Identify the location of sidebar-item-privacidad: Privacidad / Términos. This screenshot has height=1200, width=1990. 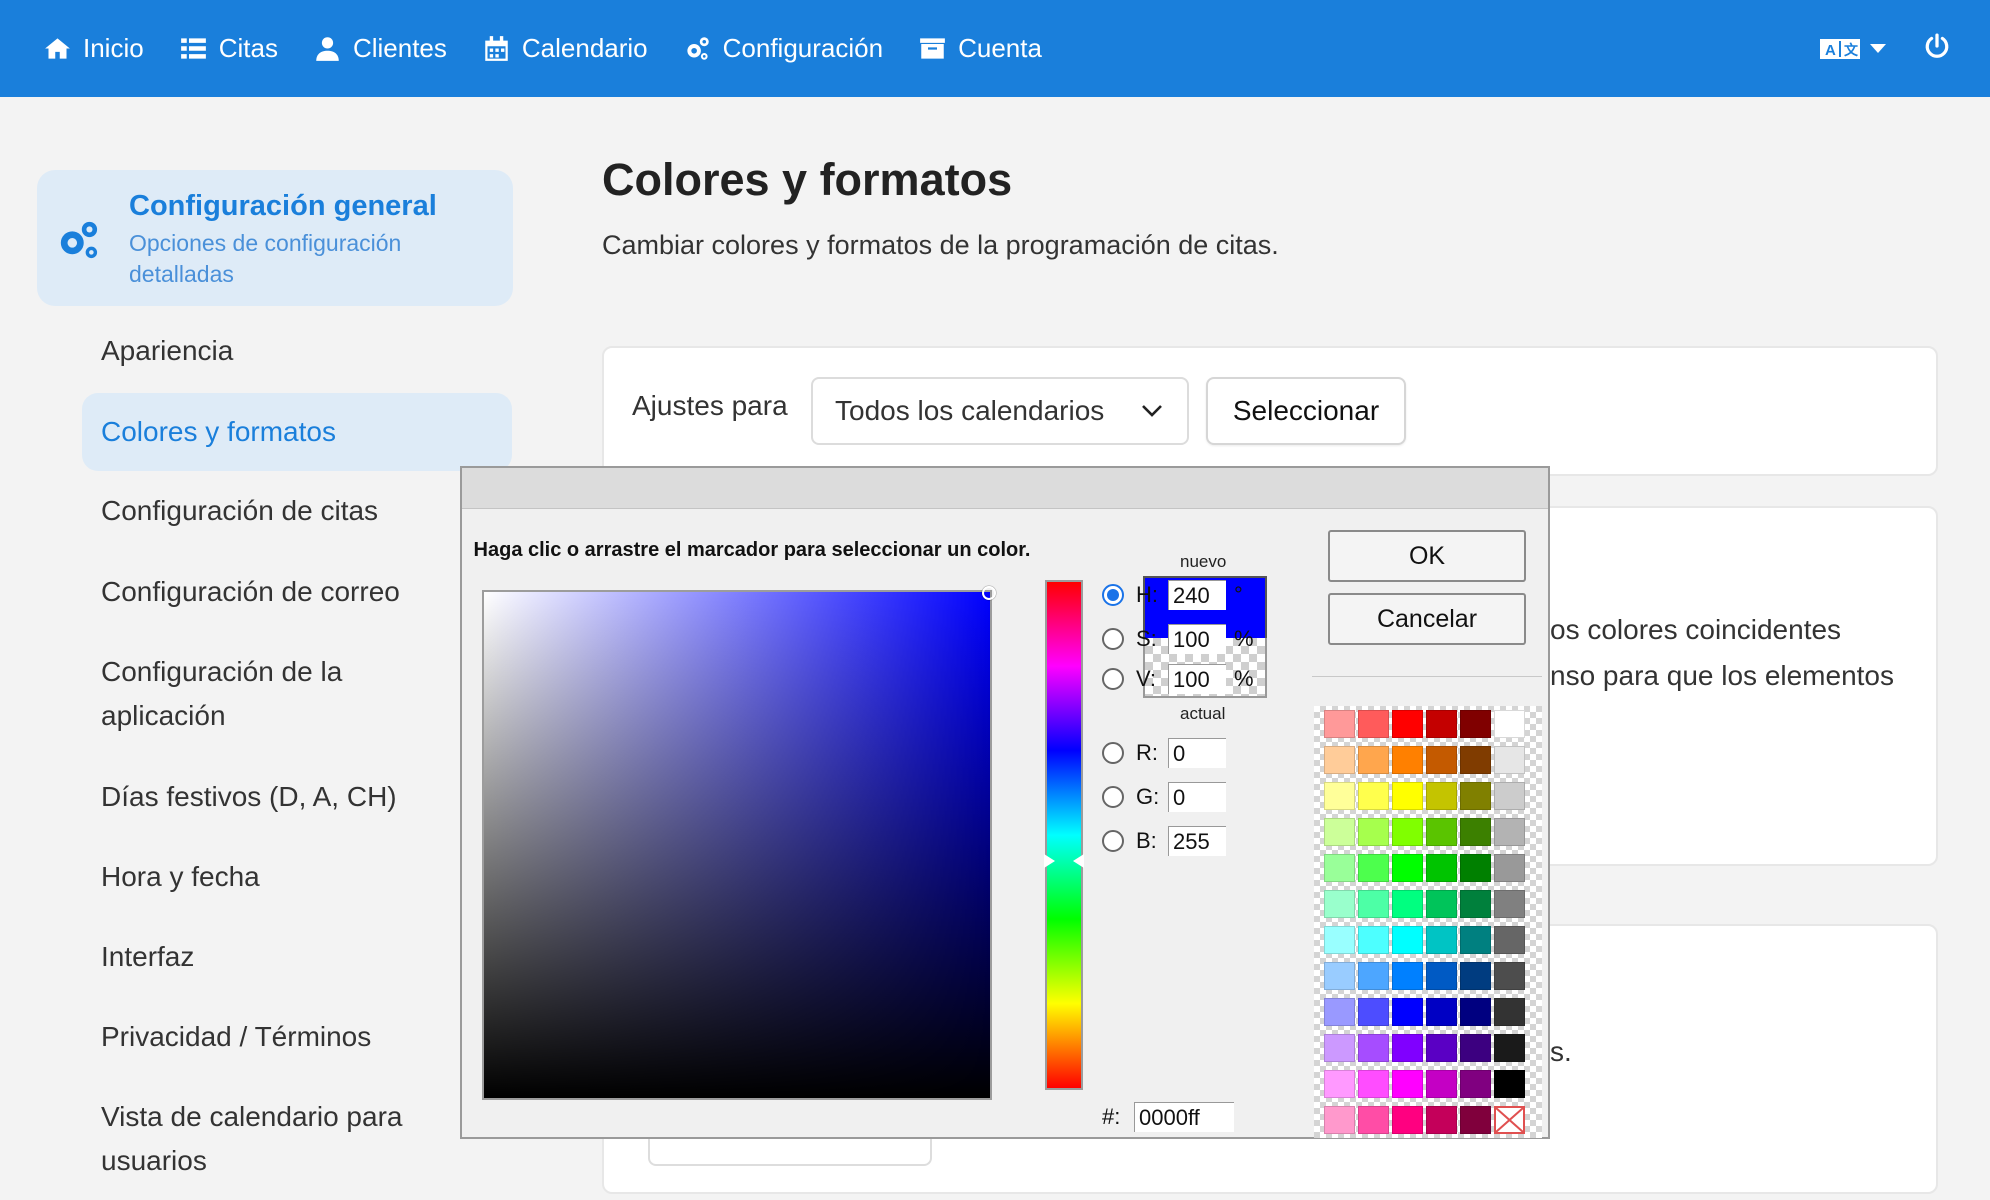
(297, 1037).